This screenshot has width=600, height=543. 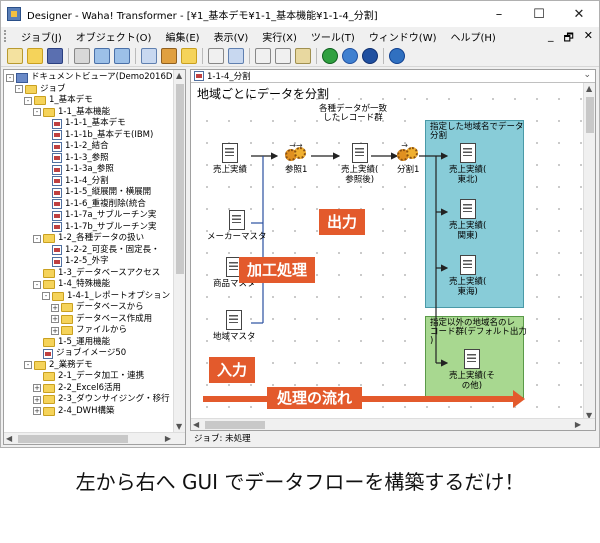 What do you see at coordinates (114, 36) in the screenshot?
I see `menu-object: オブジェクト(O)` at bounding box center [114, 36].